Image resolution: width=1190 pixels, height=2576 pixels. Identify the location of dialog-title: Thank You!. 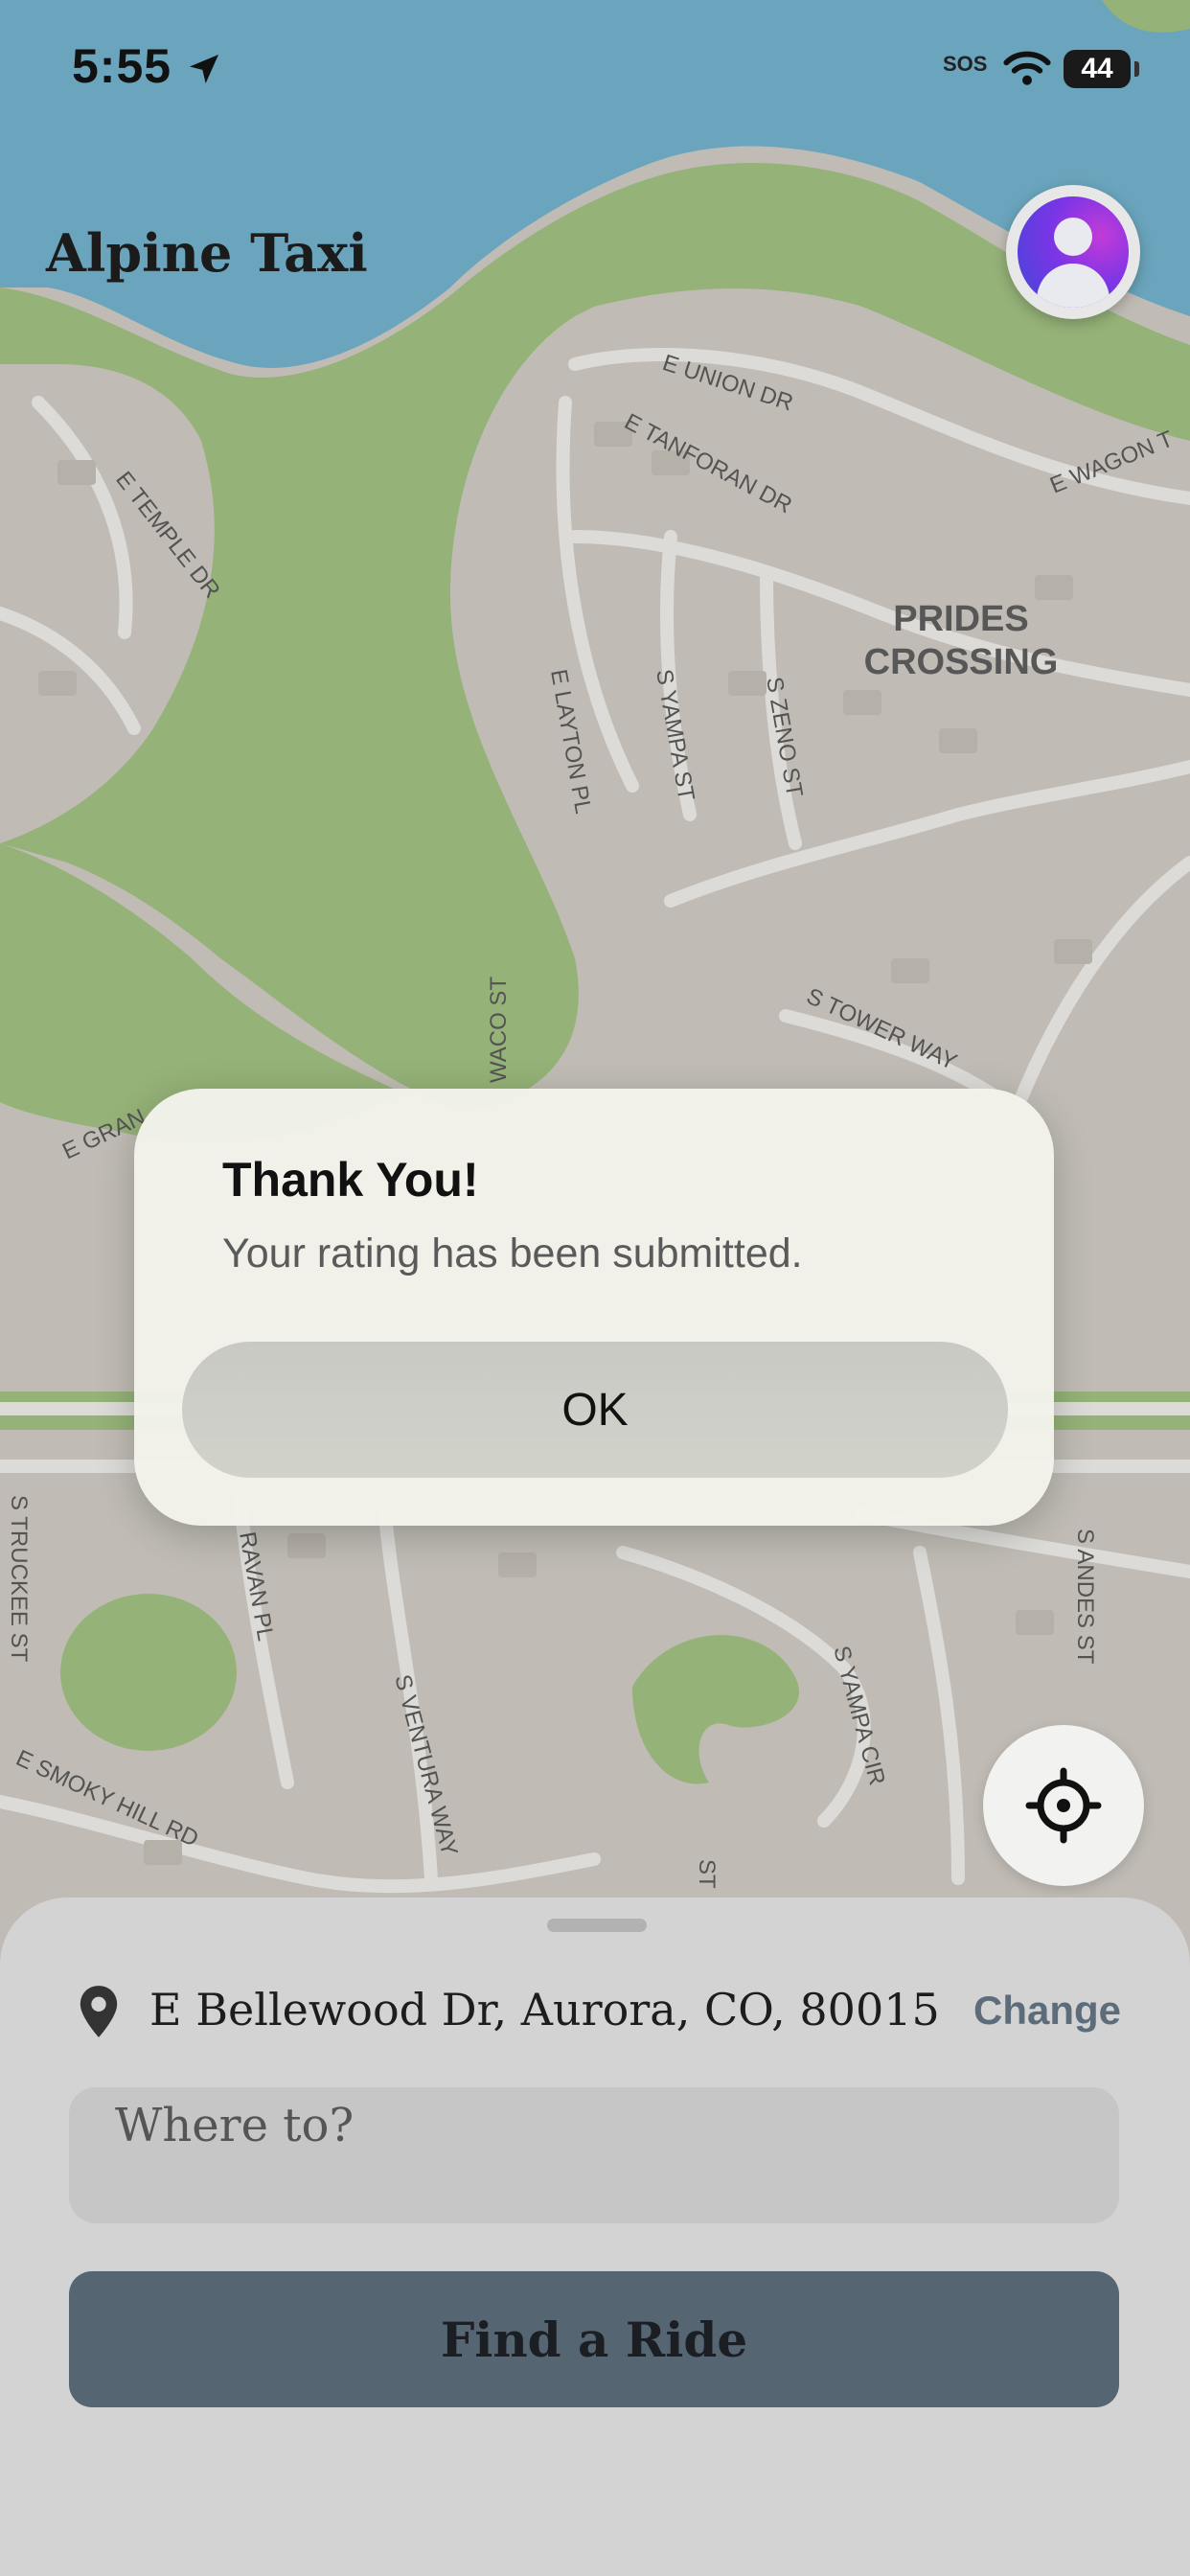
(350, 1180).